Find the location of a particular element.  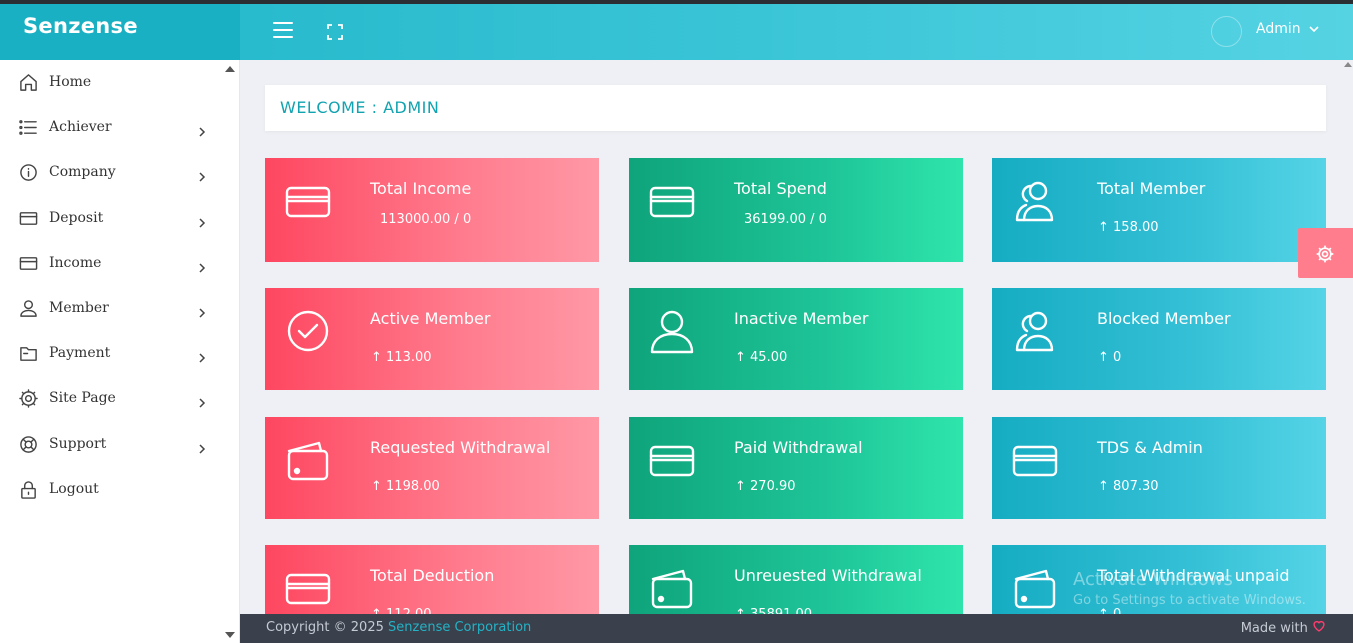

card-title: Unreuested Withdrawal is located at coordinates (828, 575).